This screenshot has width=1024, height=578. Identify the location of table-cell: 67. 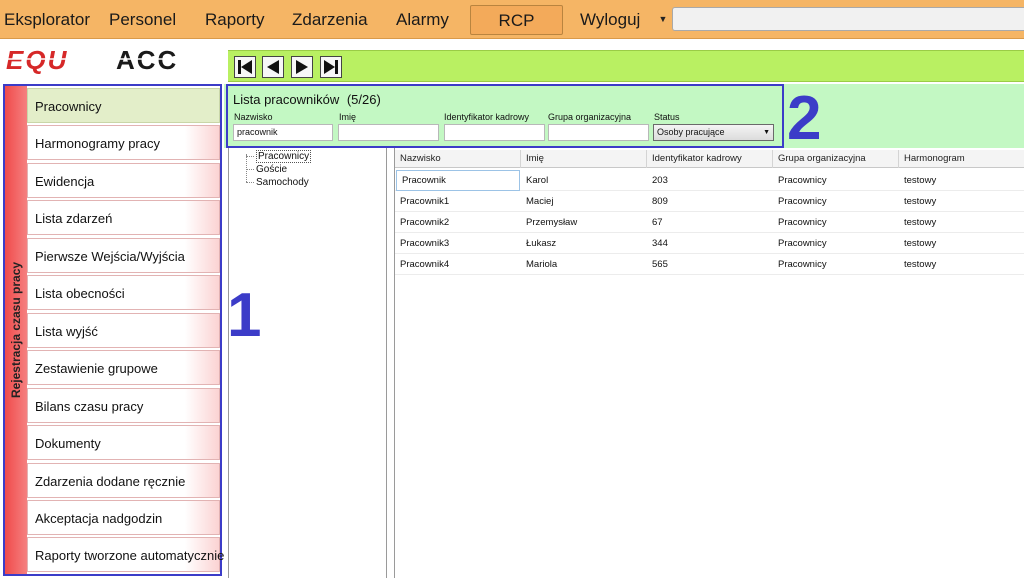
(710, 222).